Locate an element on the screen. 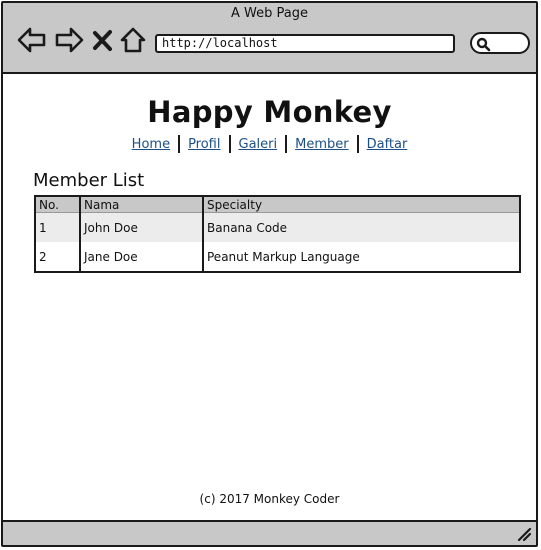 This screenshot has height=550, width=541. forward-arrow-icon is located at coordinates (69, 40).